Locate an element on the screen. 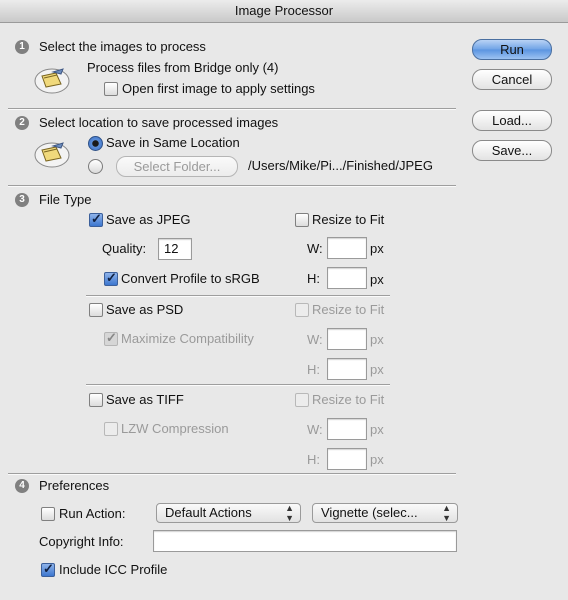 The width and height of the screenshot is (568, 600). tiff-height-unit: px is located at coordinates (377, 459).